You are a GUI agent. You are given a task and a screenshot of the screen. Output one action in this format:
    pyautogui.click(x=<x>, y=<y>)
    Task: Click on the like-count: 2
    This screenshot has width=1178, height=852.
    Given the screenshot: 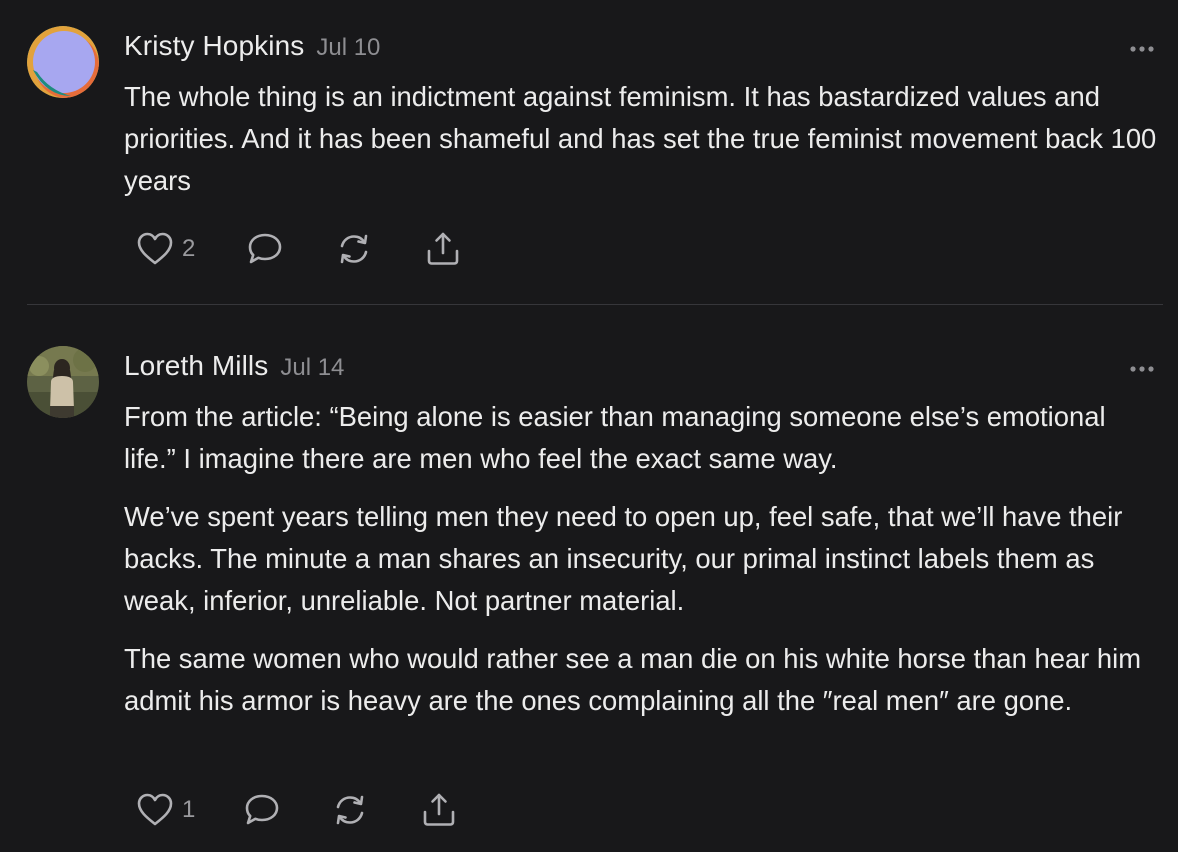 What is the action you would take?
    pyautogui.click(x=189, y=248)
    